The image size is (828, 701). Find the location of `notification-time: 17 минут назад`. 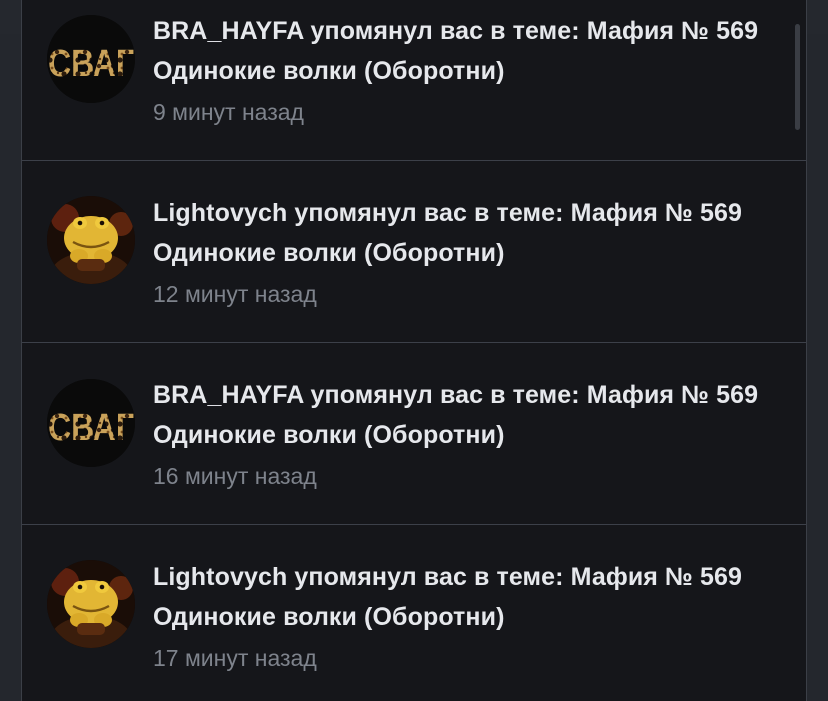

notification-time: 17 минут назад is located at coordinates (235, 658).